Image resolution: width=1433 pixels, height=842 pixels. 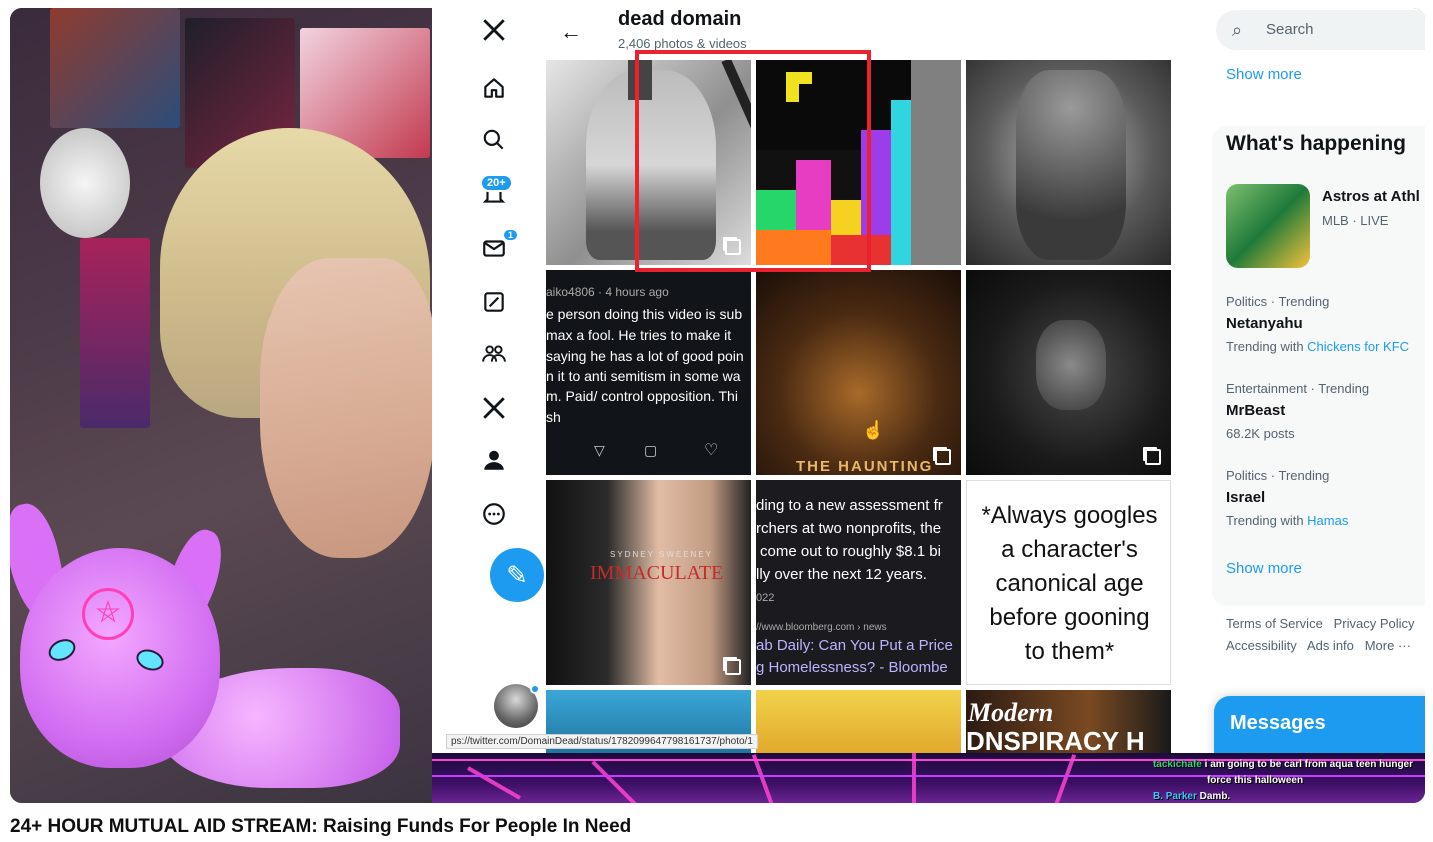 What do you see at coordinates (873, 430) in the screenshot?
I see `cursor-icon: ☝` at bounding box center [873, 430].